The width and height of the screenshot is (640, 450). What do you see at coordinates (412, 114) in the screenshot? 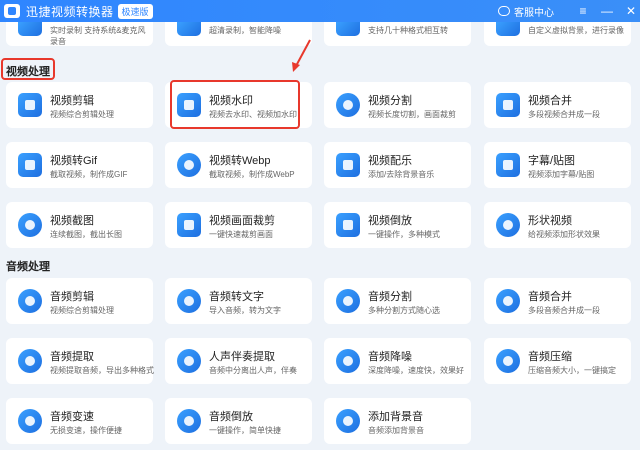
I see `card-desc: 视频长度切割，画面裁剪` at bounding box center [412, 114].